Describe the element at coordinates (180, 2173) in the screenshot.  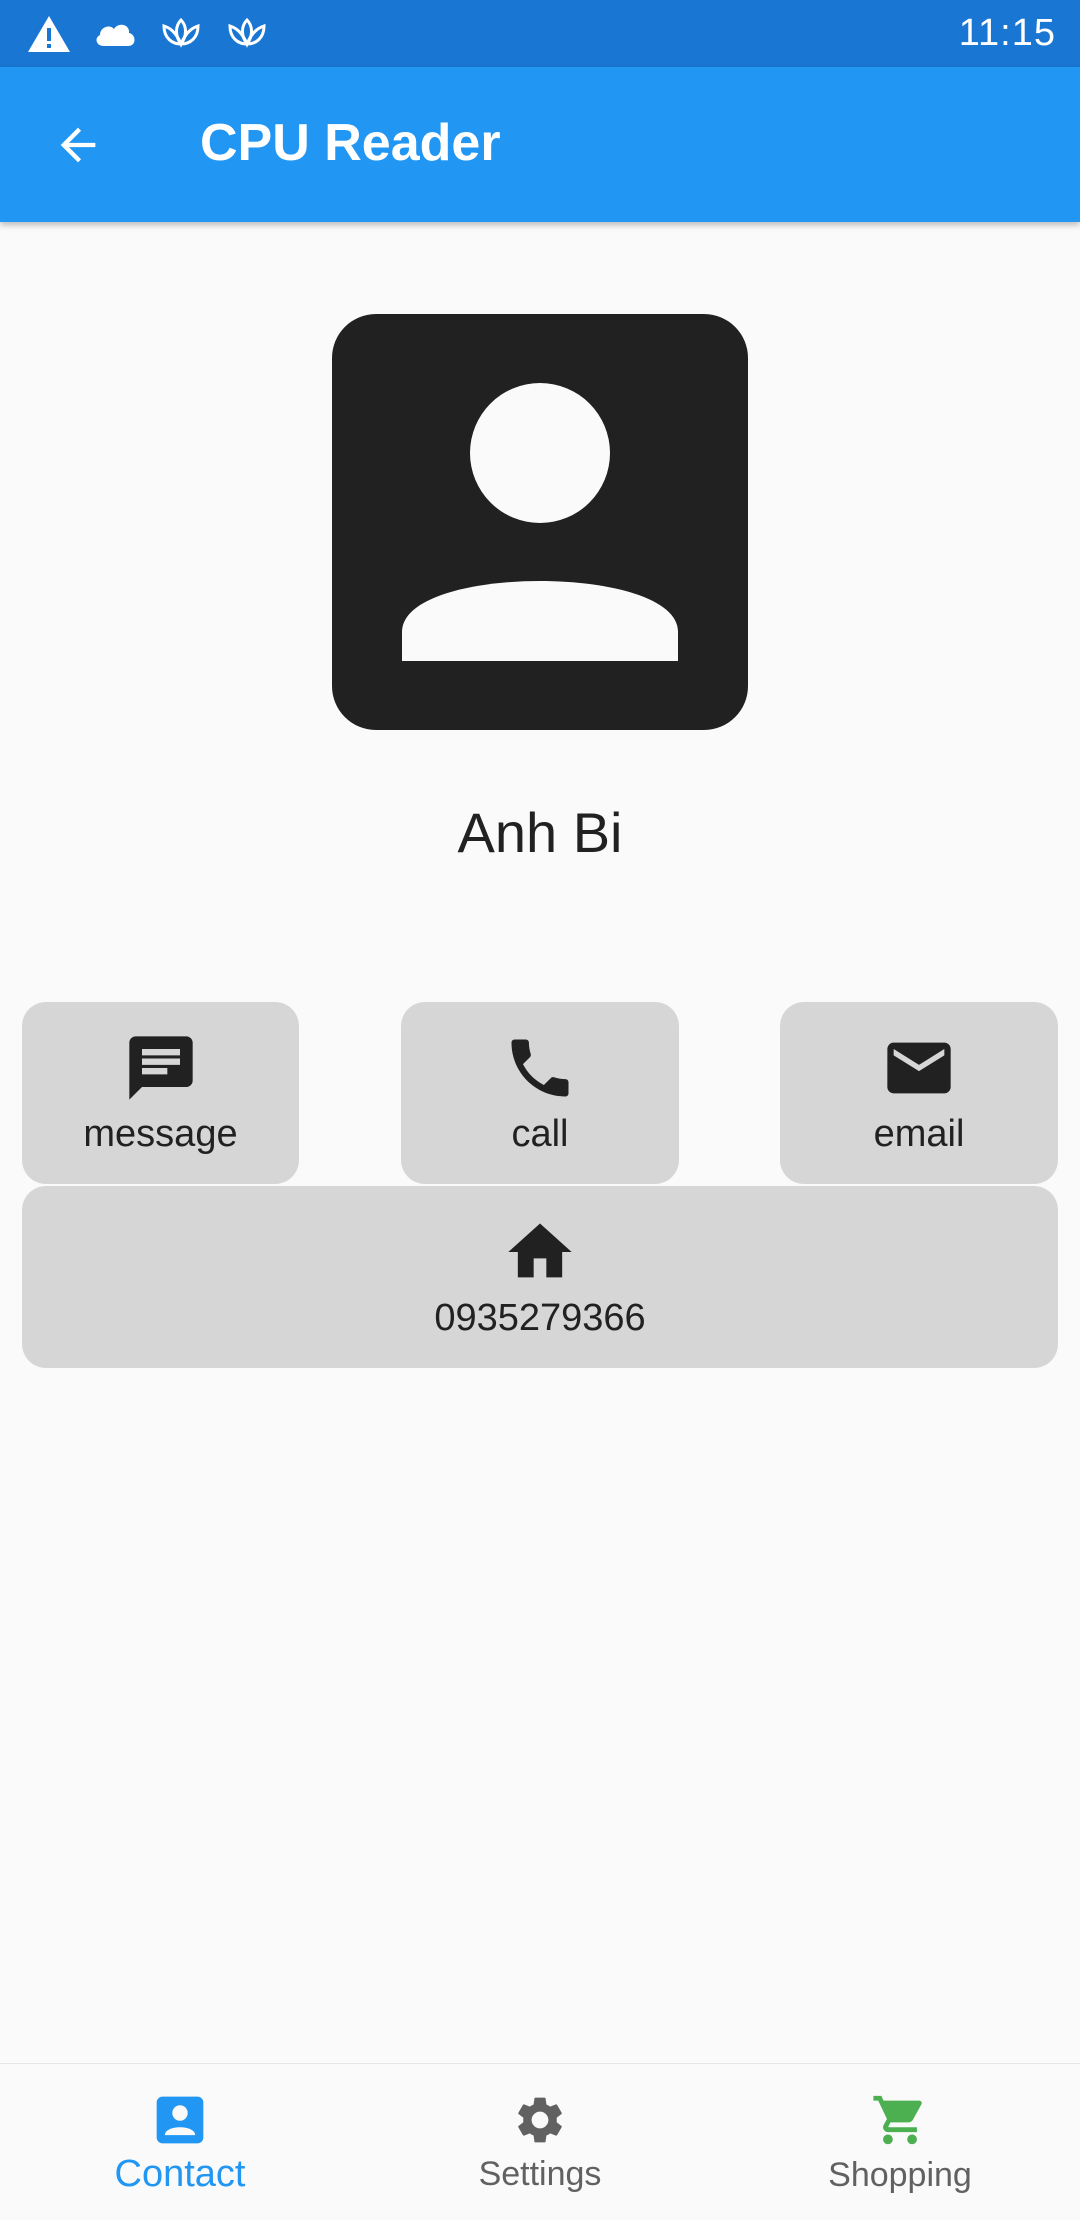
I see `nav-label-contact: Contact` at that location.